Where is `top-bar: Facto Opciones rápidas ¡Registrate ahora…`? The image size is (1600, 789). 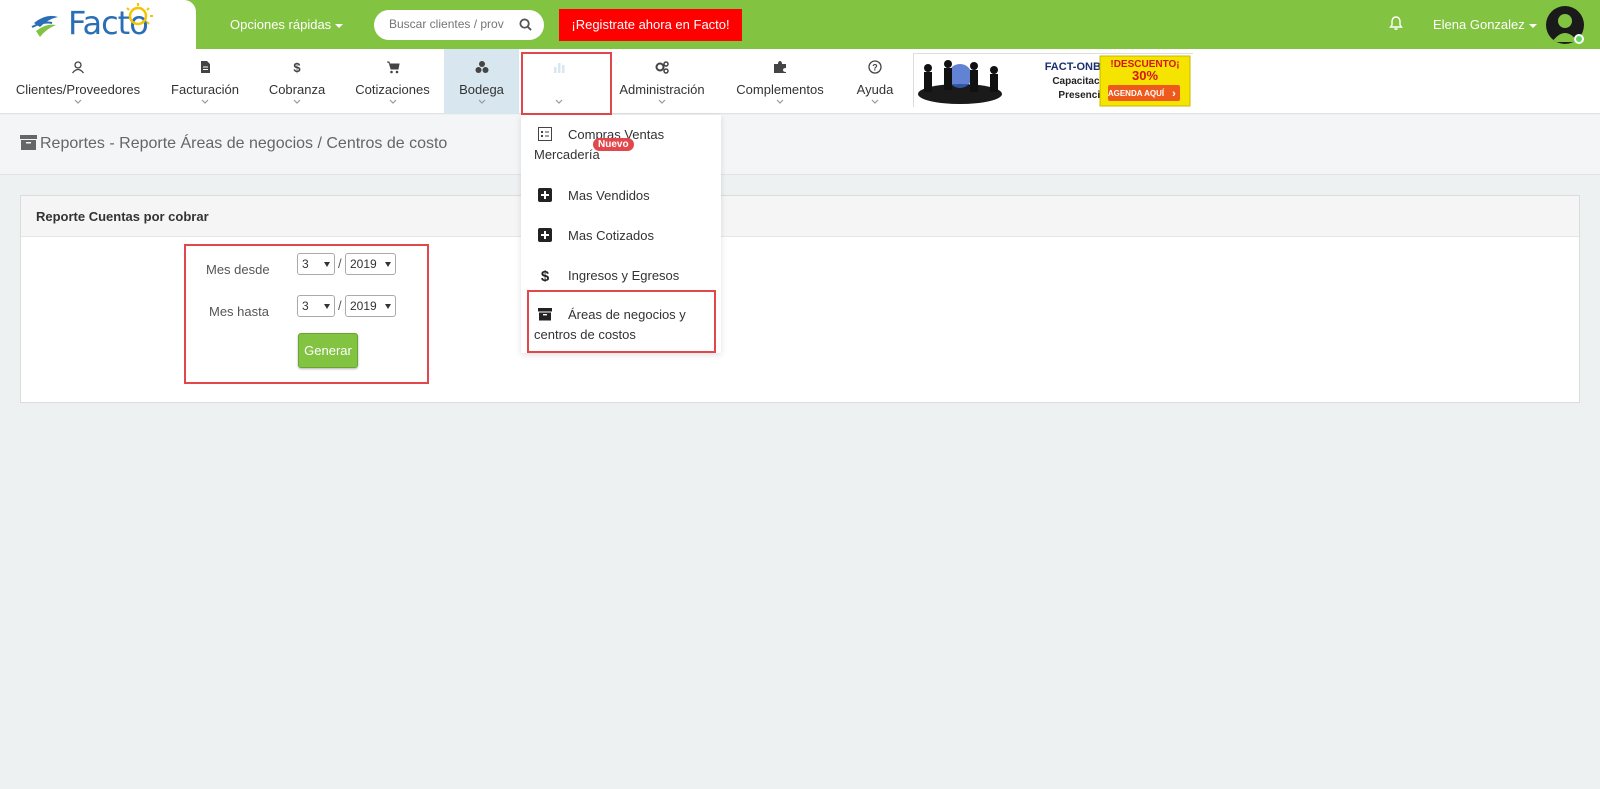
top-bar: Facto Opciones rápidas ¡Registrate ahora… is located at coordinates (800, 24).